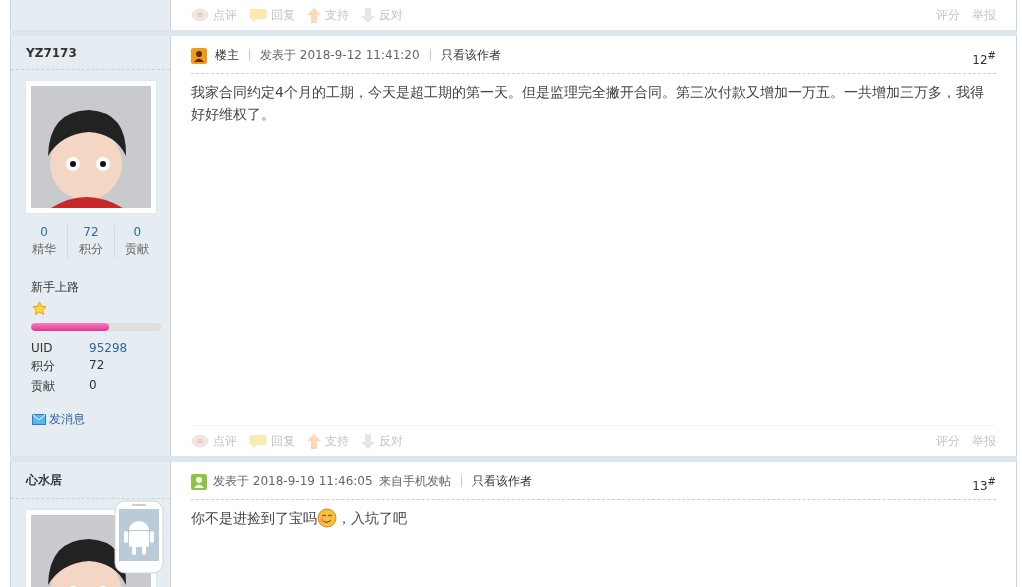 The height and width of the screenshot is (587, 1022). I want to click on envelope-icon, so click(39, 419).